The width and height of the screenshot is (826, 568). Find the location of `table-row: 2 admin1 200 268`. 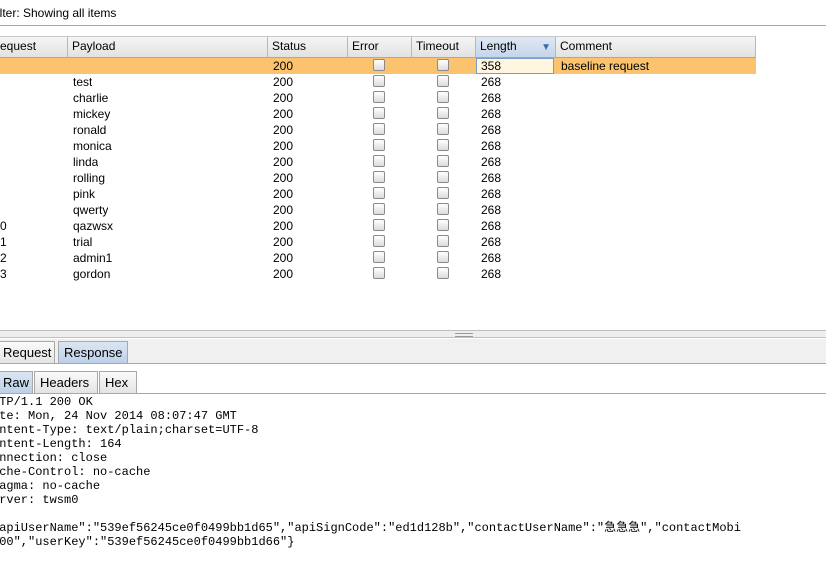

table-row: 2 admin1 200 268 is located at coordinates (378, 258).